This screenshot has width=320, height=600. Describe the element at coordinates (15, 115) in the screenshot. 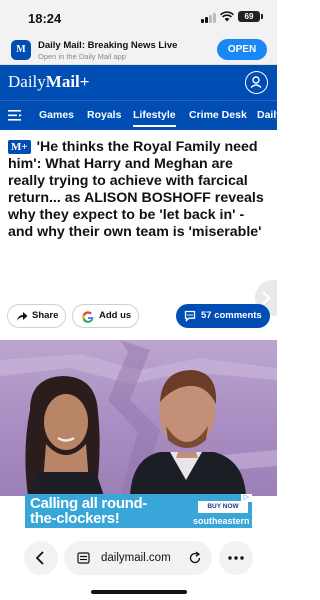

I see `menu-icon` at that location.